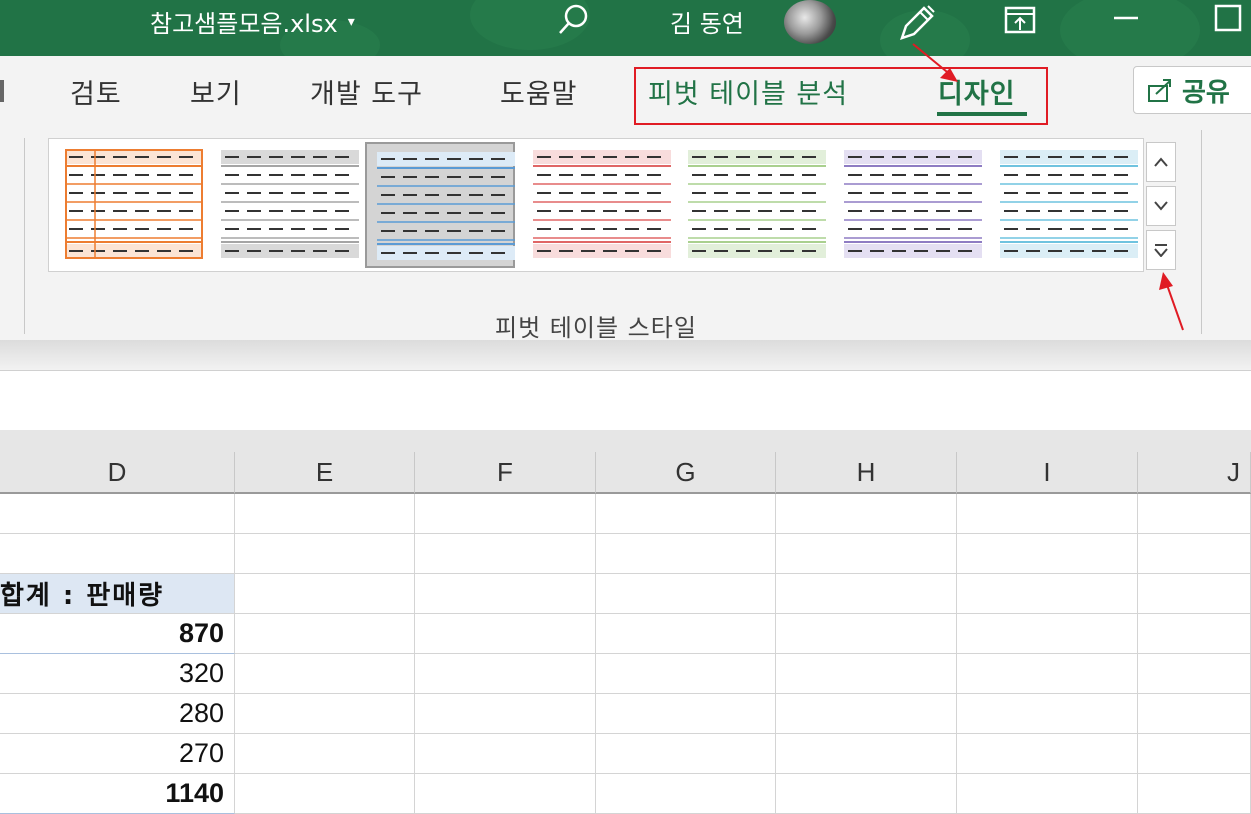  Describe the element at coordinates (1048, 187) in the screenshot. I see `annotation-arrows` at that location.